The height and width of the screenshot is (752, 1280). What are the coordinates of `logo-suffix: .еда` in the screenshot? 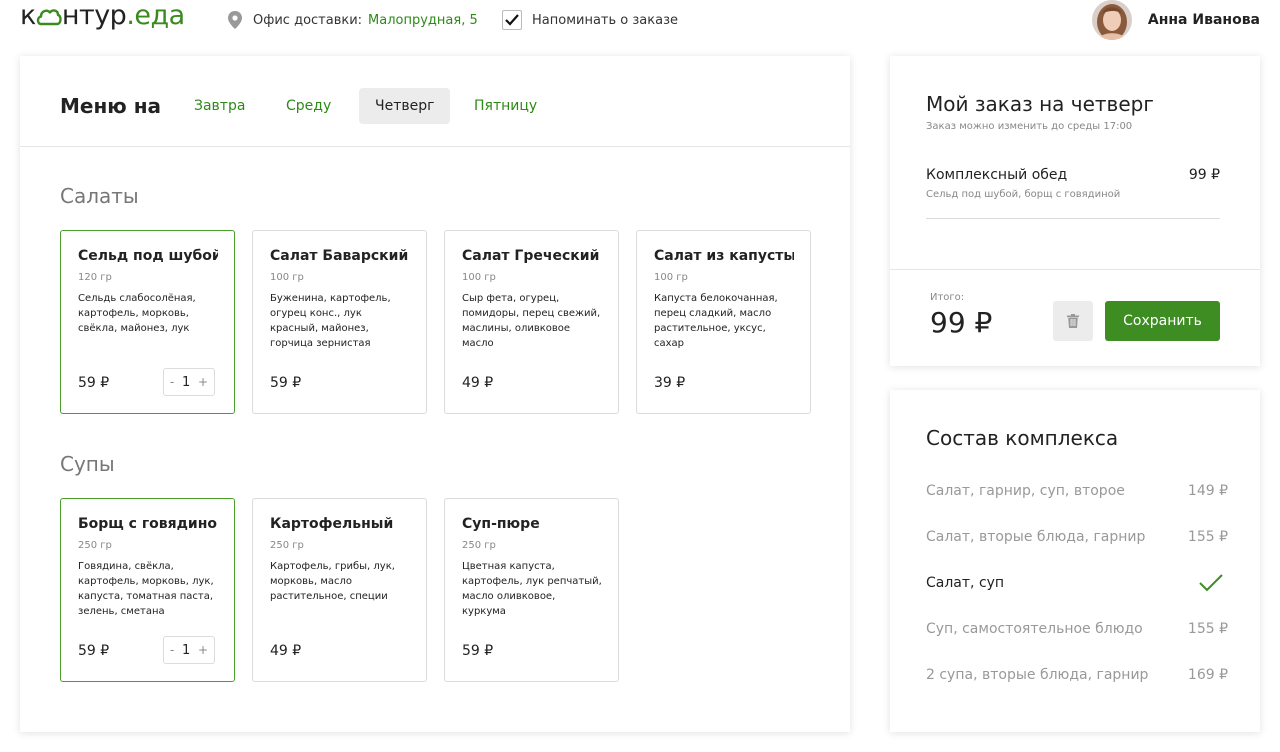 It's located at (155, 15).